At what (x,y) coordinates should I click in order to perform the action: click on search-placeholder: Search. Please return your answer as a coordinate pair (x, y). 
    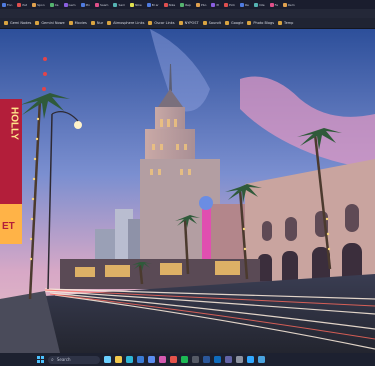
    Looking at the image, I should click on (63, 359).